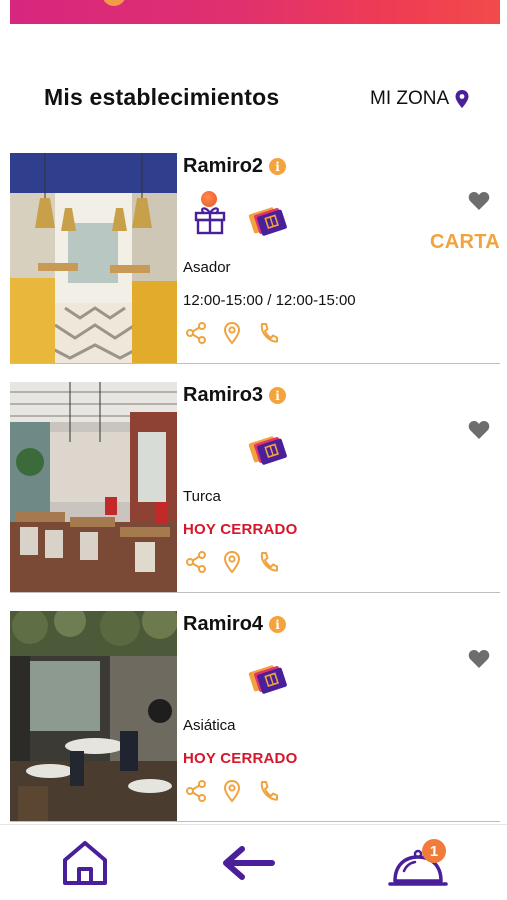 This screenshot has height=900, width=507. Describe the element at coordinates (434, 851) in the screenshot. I see `notification-badge: 1` at that location.